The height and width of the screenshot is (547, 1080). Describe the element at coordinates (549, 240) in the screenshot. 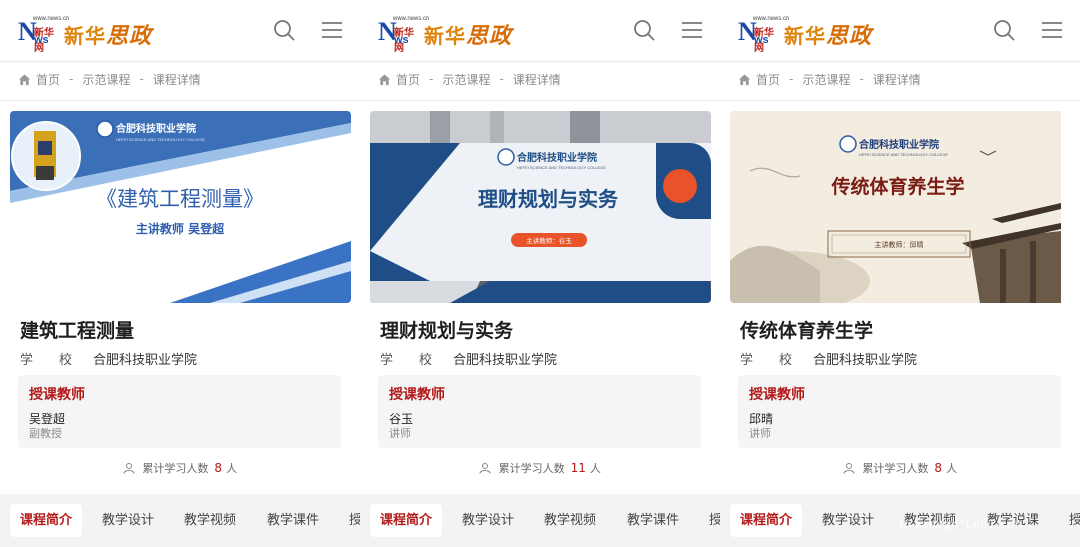

I see `banner-teacher: 主讲教师：谷玉` at that location.